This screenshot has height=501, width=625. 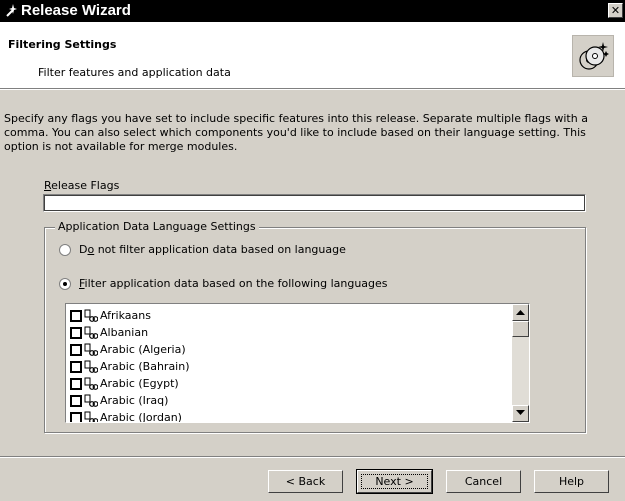 What do you see at coordinates (143, 349) in the screenshot?
I see `language-name: Arabic (Algeria)` at bounding box center [143, 349].